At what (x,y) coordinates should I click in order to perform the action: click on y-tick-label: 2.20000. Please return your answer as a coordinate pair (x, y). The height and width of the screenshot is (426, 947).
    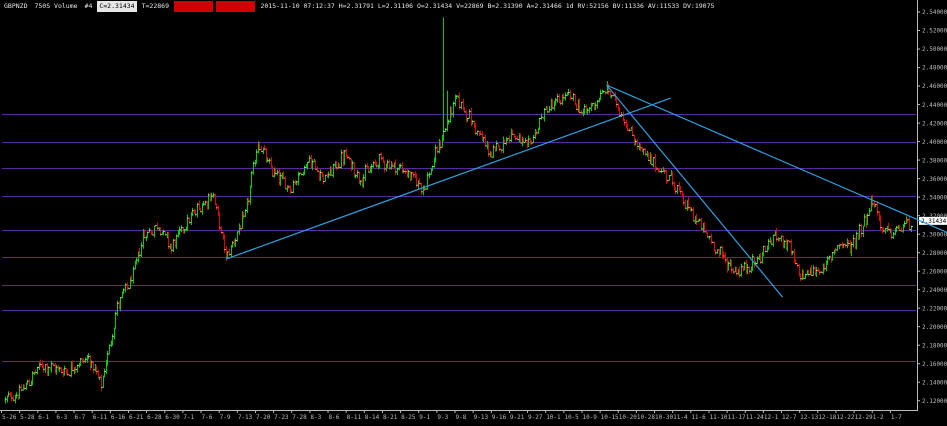
    Looking at the image, I should click on (934, 327).